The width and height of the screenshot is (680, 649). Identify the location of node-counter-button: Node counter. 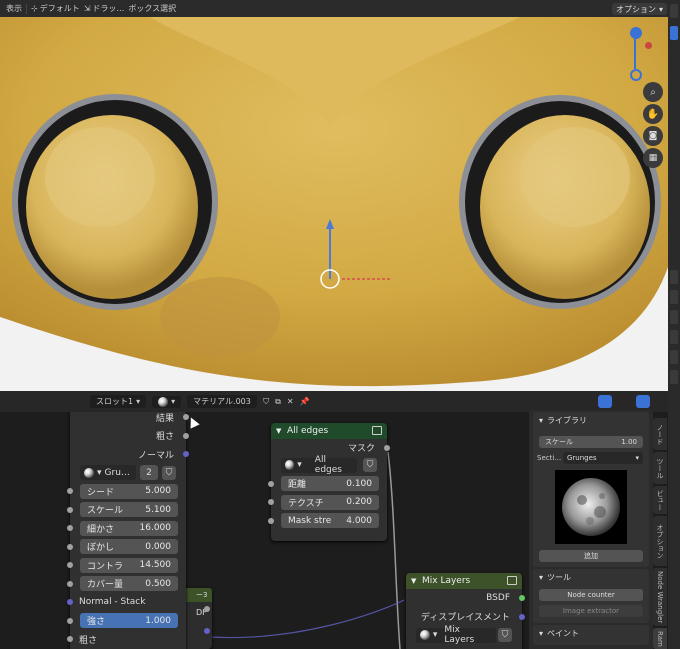
(591, 595).